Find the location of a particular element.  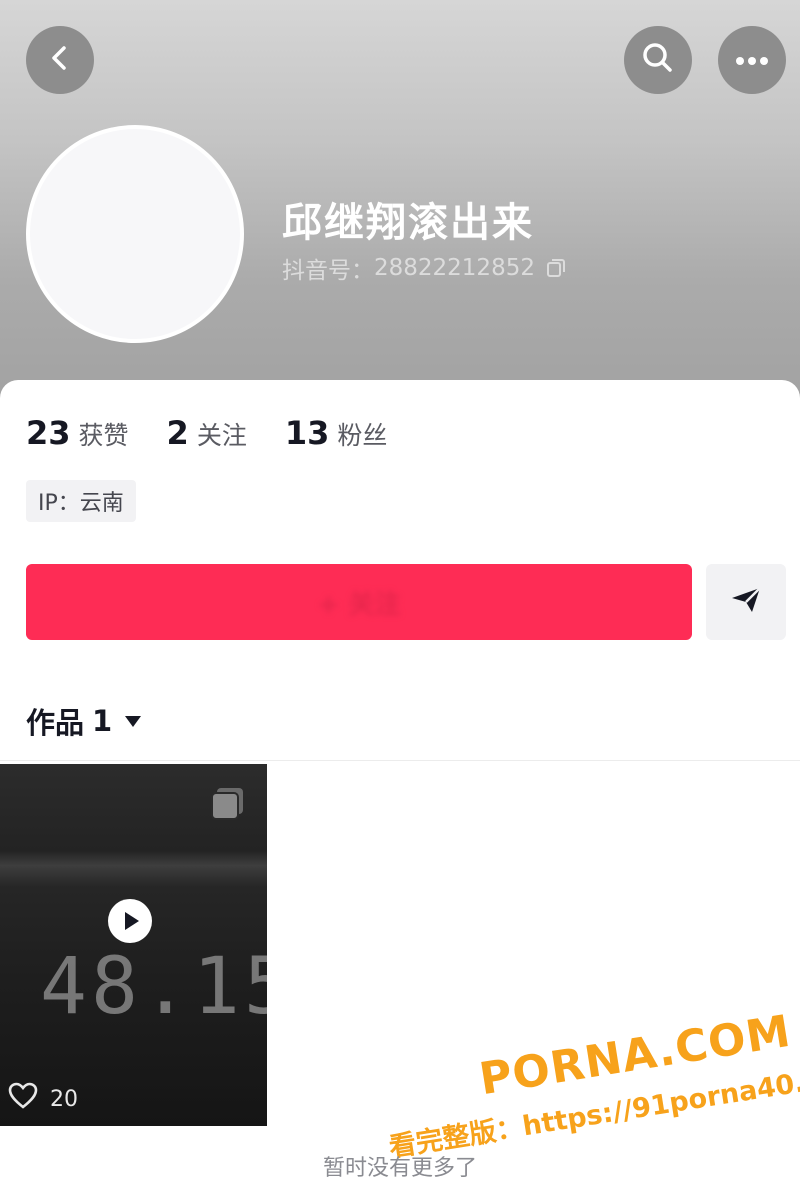

send-icon is located at coordinates (746, 602).